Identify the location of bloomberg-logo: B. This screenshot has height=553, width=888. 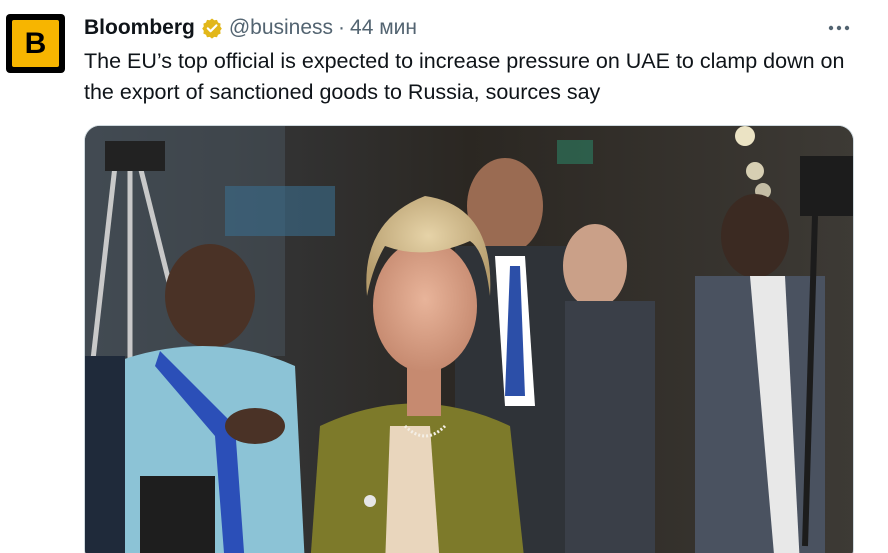
(35, 43).